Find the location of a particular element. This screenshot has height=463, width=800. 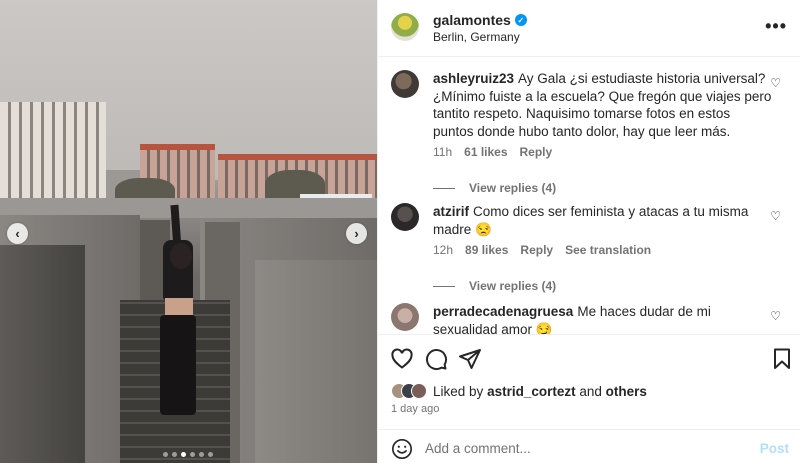

prev-photo-button: ‹ is located at coordinates (17, 233).